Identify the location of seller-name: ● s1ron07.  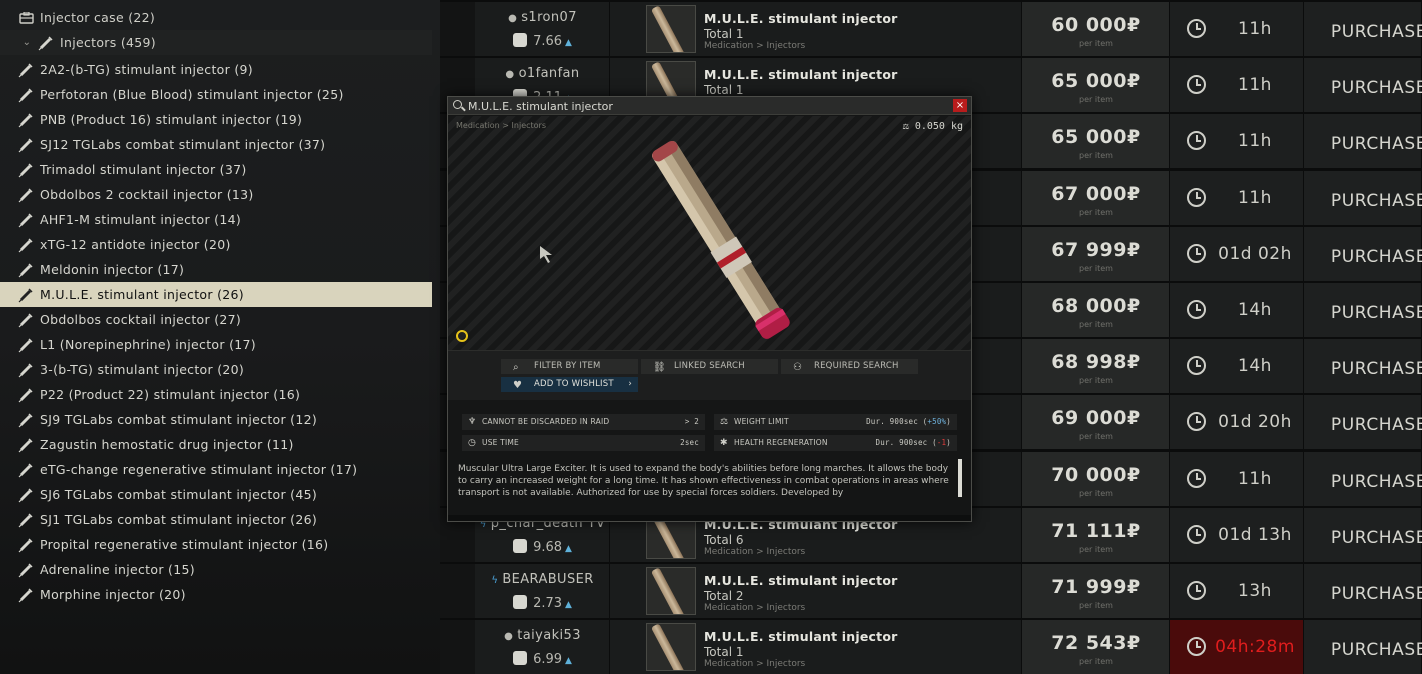
(542, 17).